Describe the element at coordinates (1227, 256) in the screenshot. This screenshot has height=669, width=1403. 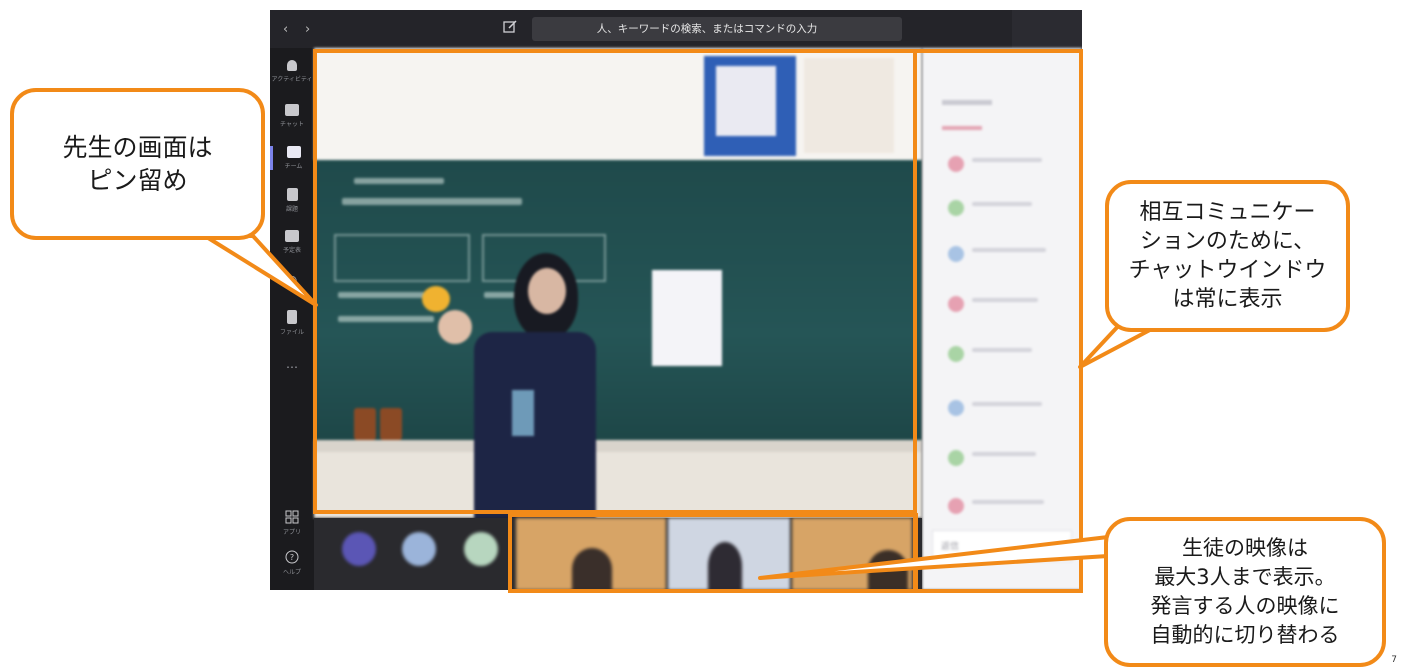
I see `chat-callout: 相互コミュニケー ションのために、 チャットウインドウ は常に表示` at that location.